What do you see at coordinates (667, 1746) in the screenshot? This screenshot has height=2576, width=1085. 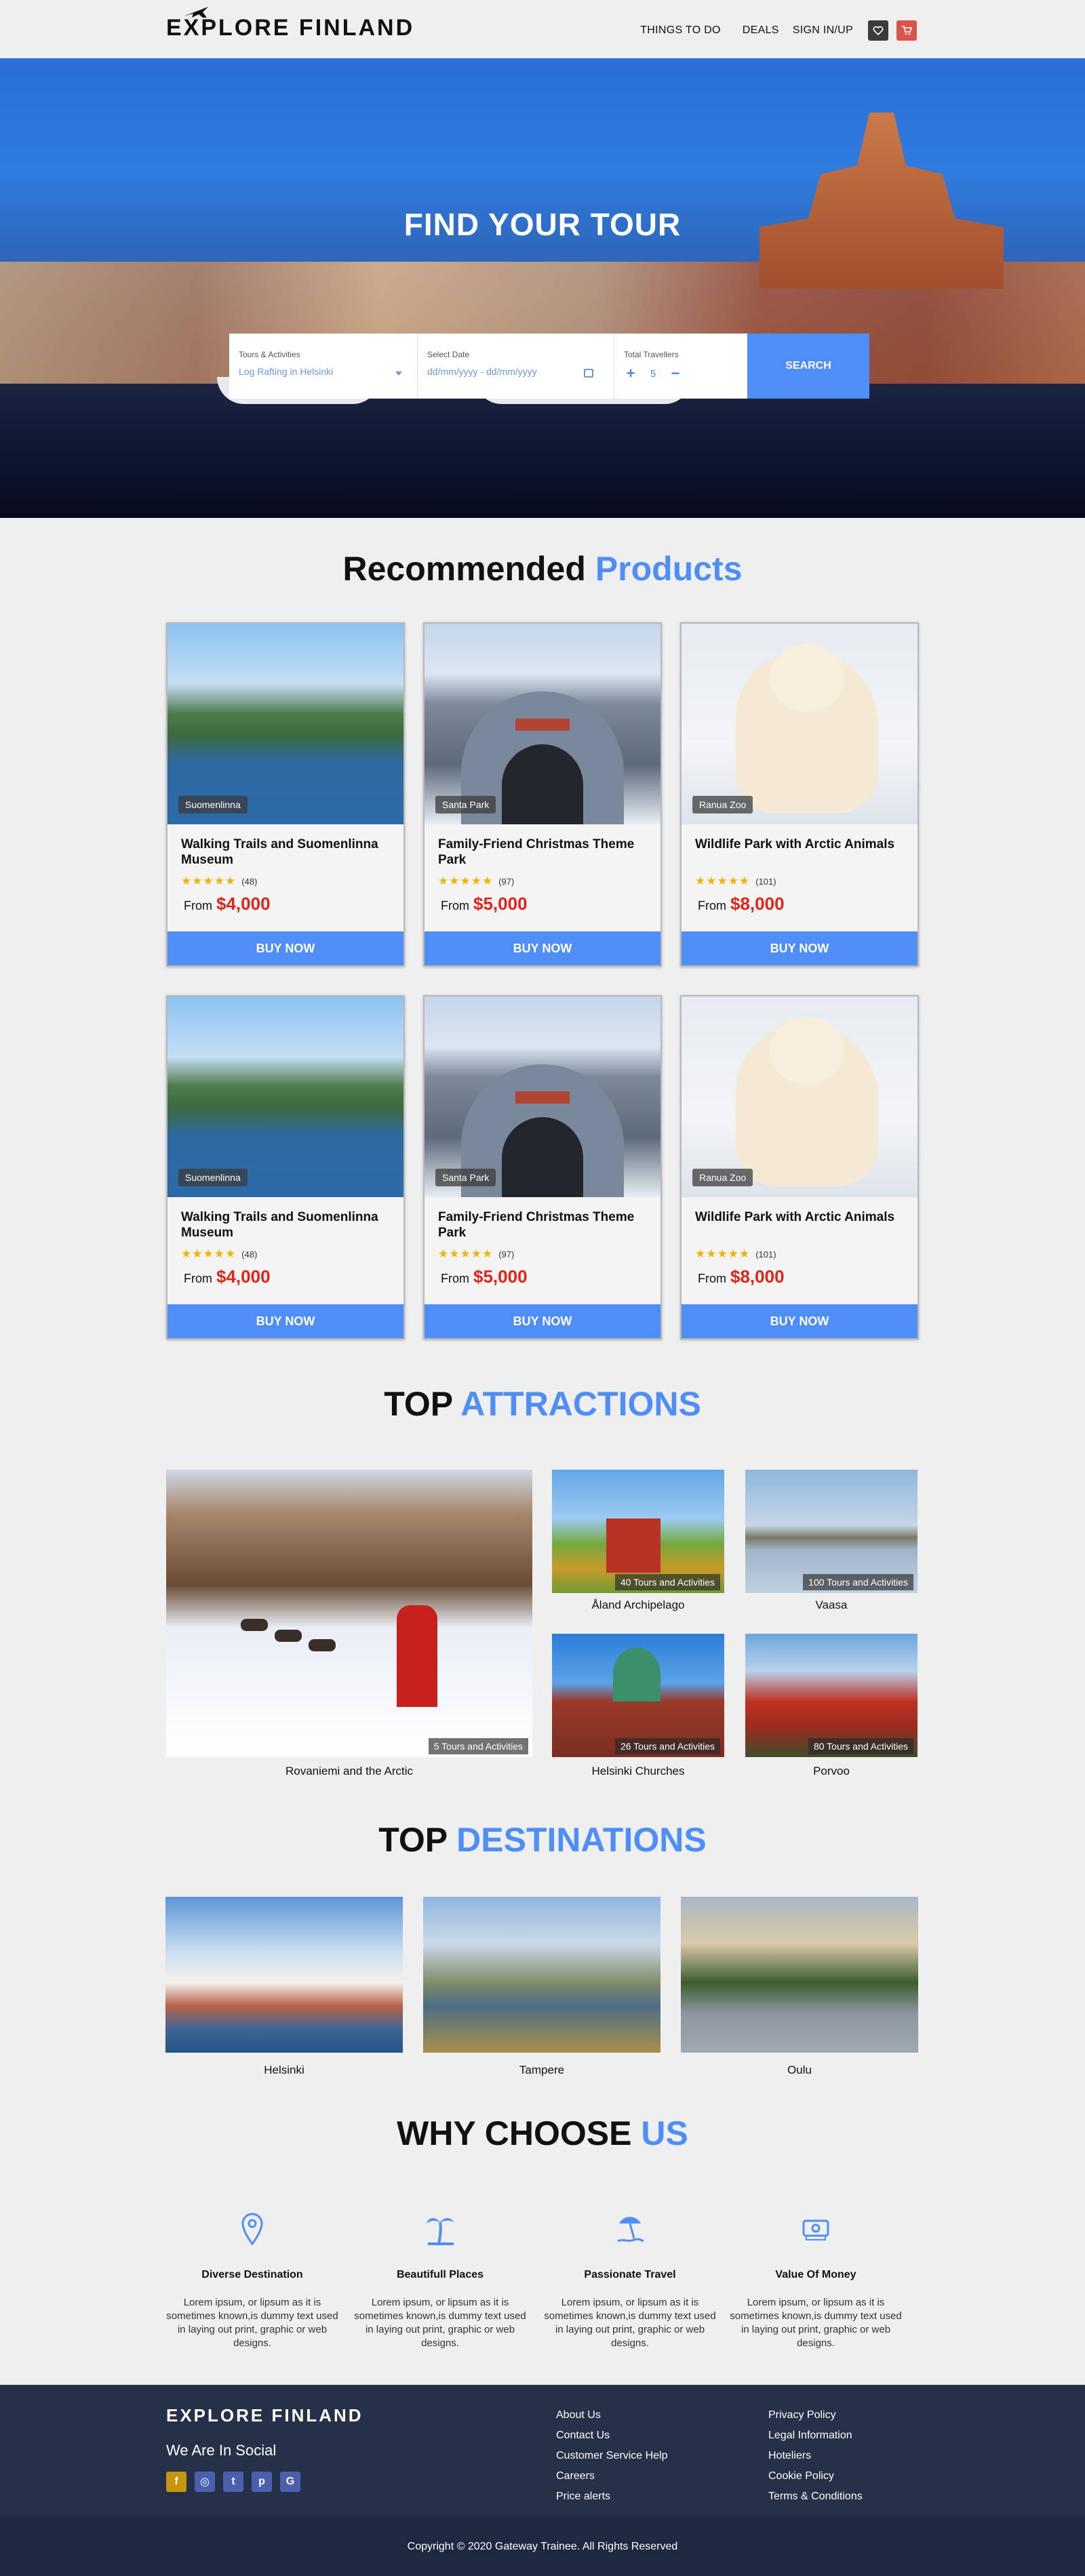 I see `tours-count-badge: 26 Tours and Activities` at bounding box center [667, 1746].